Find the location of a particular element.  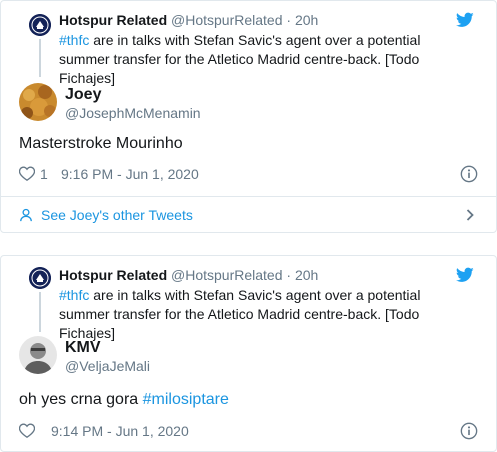

tweet-text: Masterstroke Mourinho is located at coordinates (101, 144).